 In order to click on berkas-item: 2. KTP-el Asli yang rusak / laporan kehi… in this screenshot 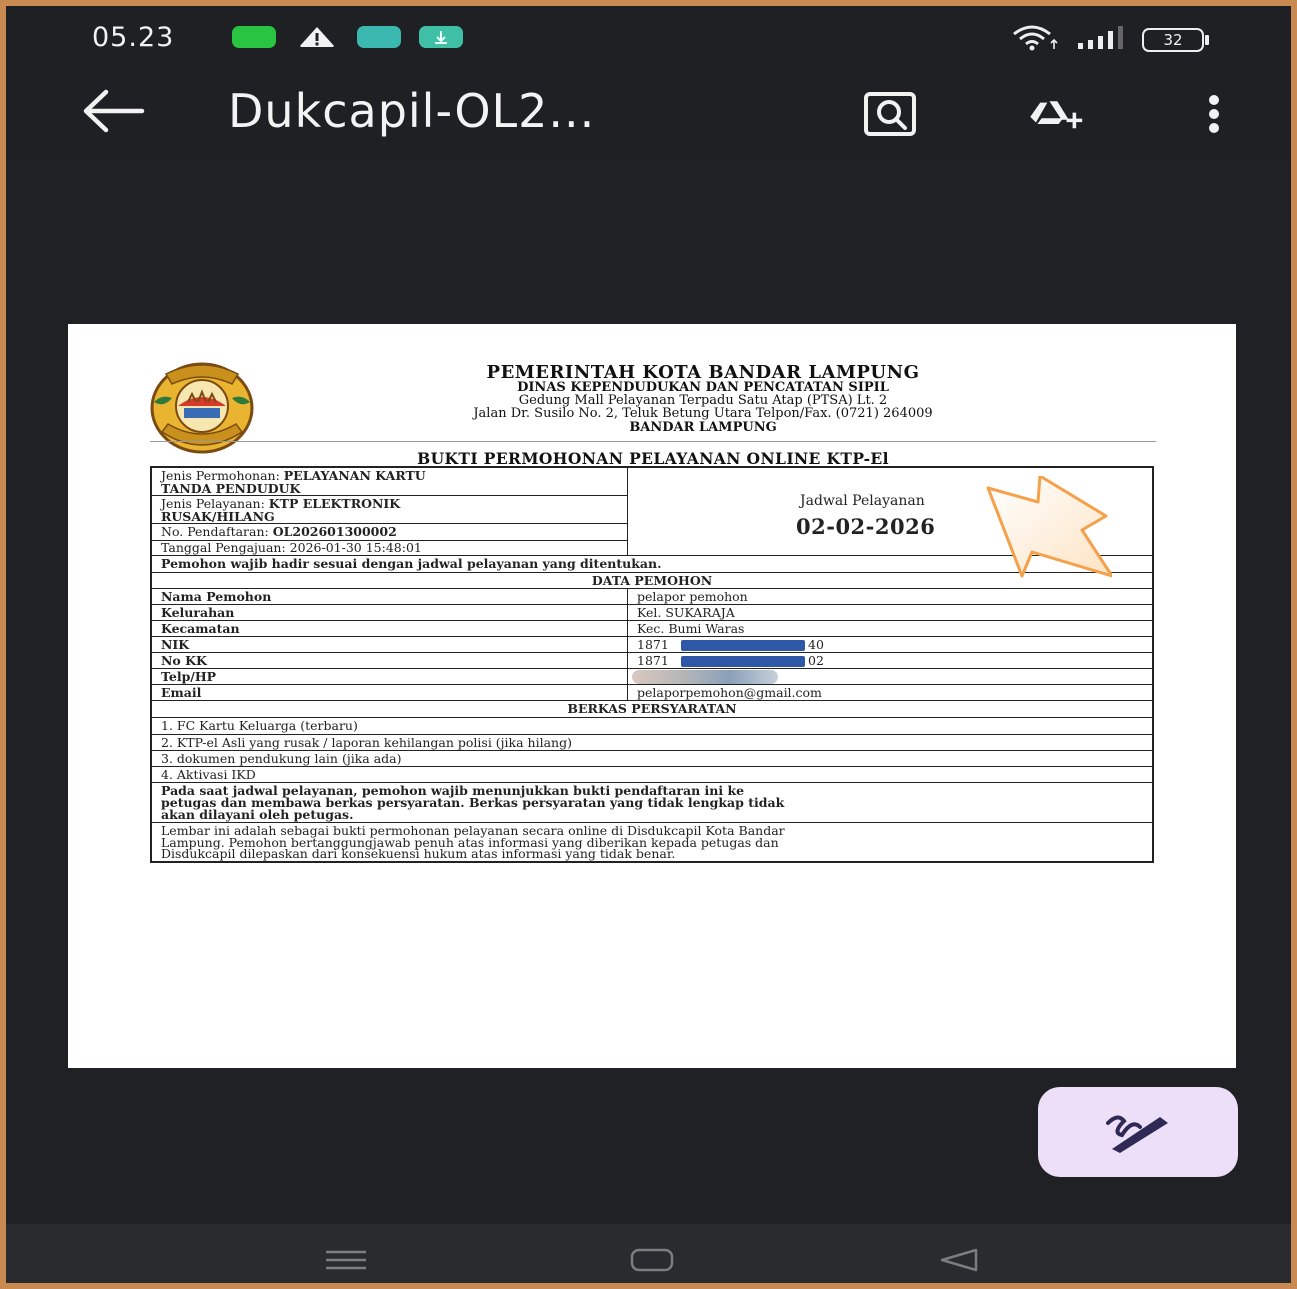, I will do `click(652, 743)`.